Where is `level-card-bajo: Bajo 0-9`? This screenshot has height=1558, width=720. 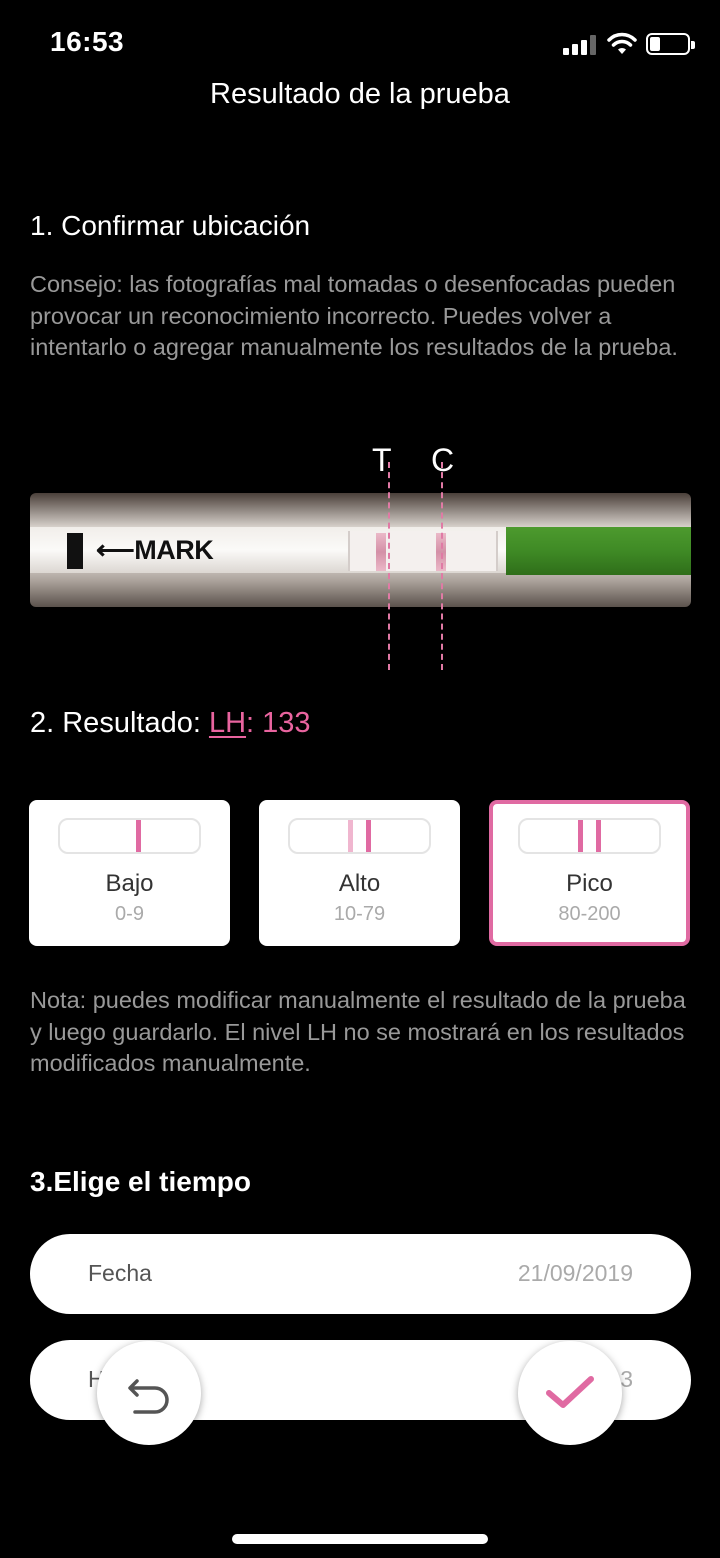 level-card-bajo: Bajo 0-9 is located at coordinates (129, 873).